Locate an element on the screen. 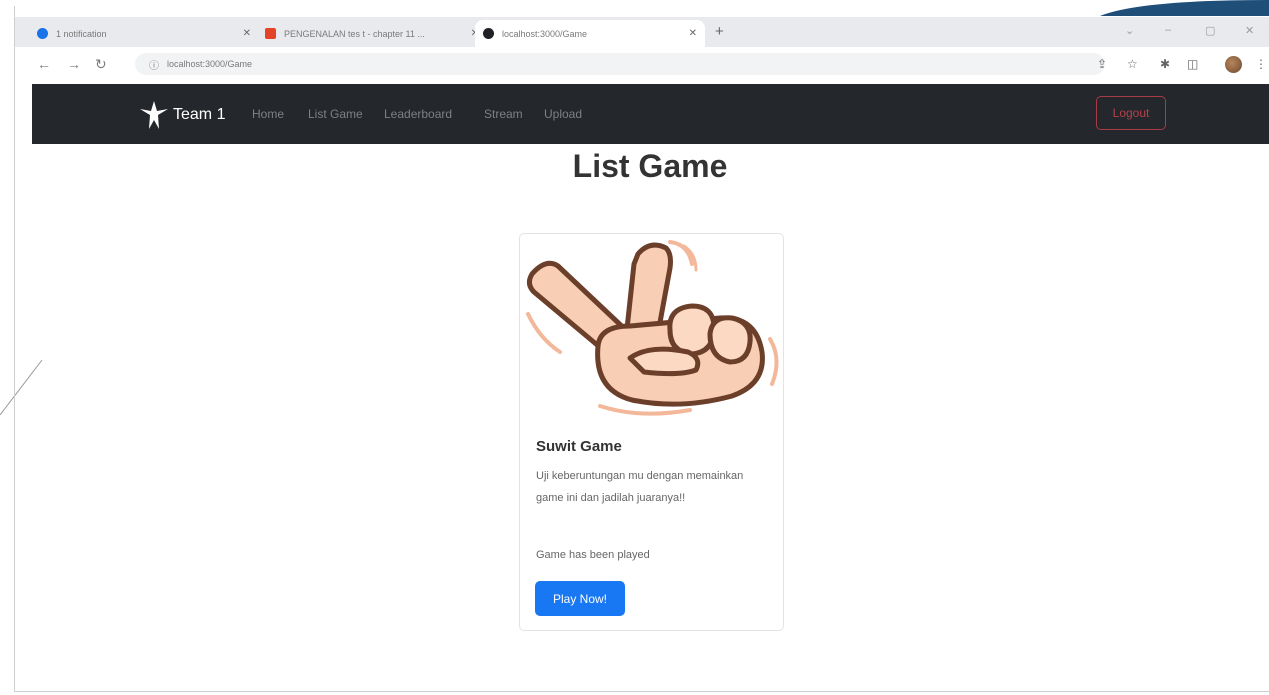 The height and width of the screenshot is (695, 1269). nav-leaderboard: Leaderboard is located at coordinates (418, 114).